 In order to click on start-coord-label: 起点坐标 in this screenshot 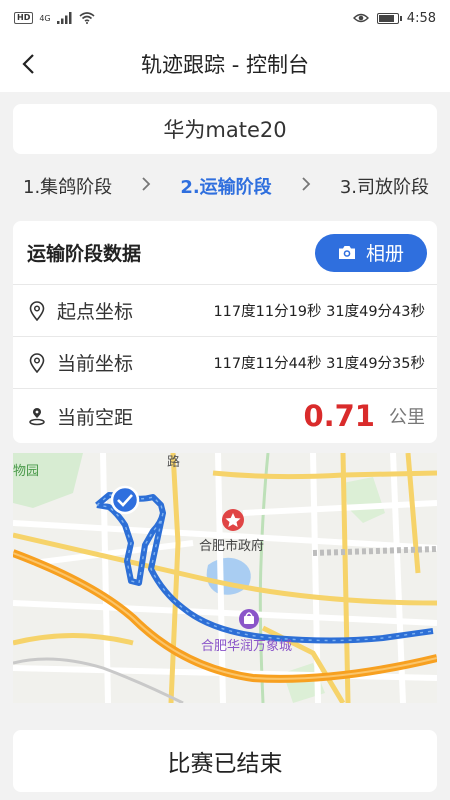, I will do `click(95, 312)`.